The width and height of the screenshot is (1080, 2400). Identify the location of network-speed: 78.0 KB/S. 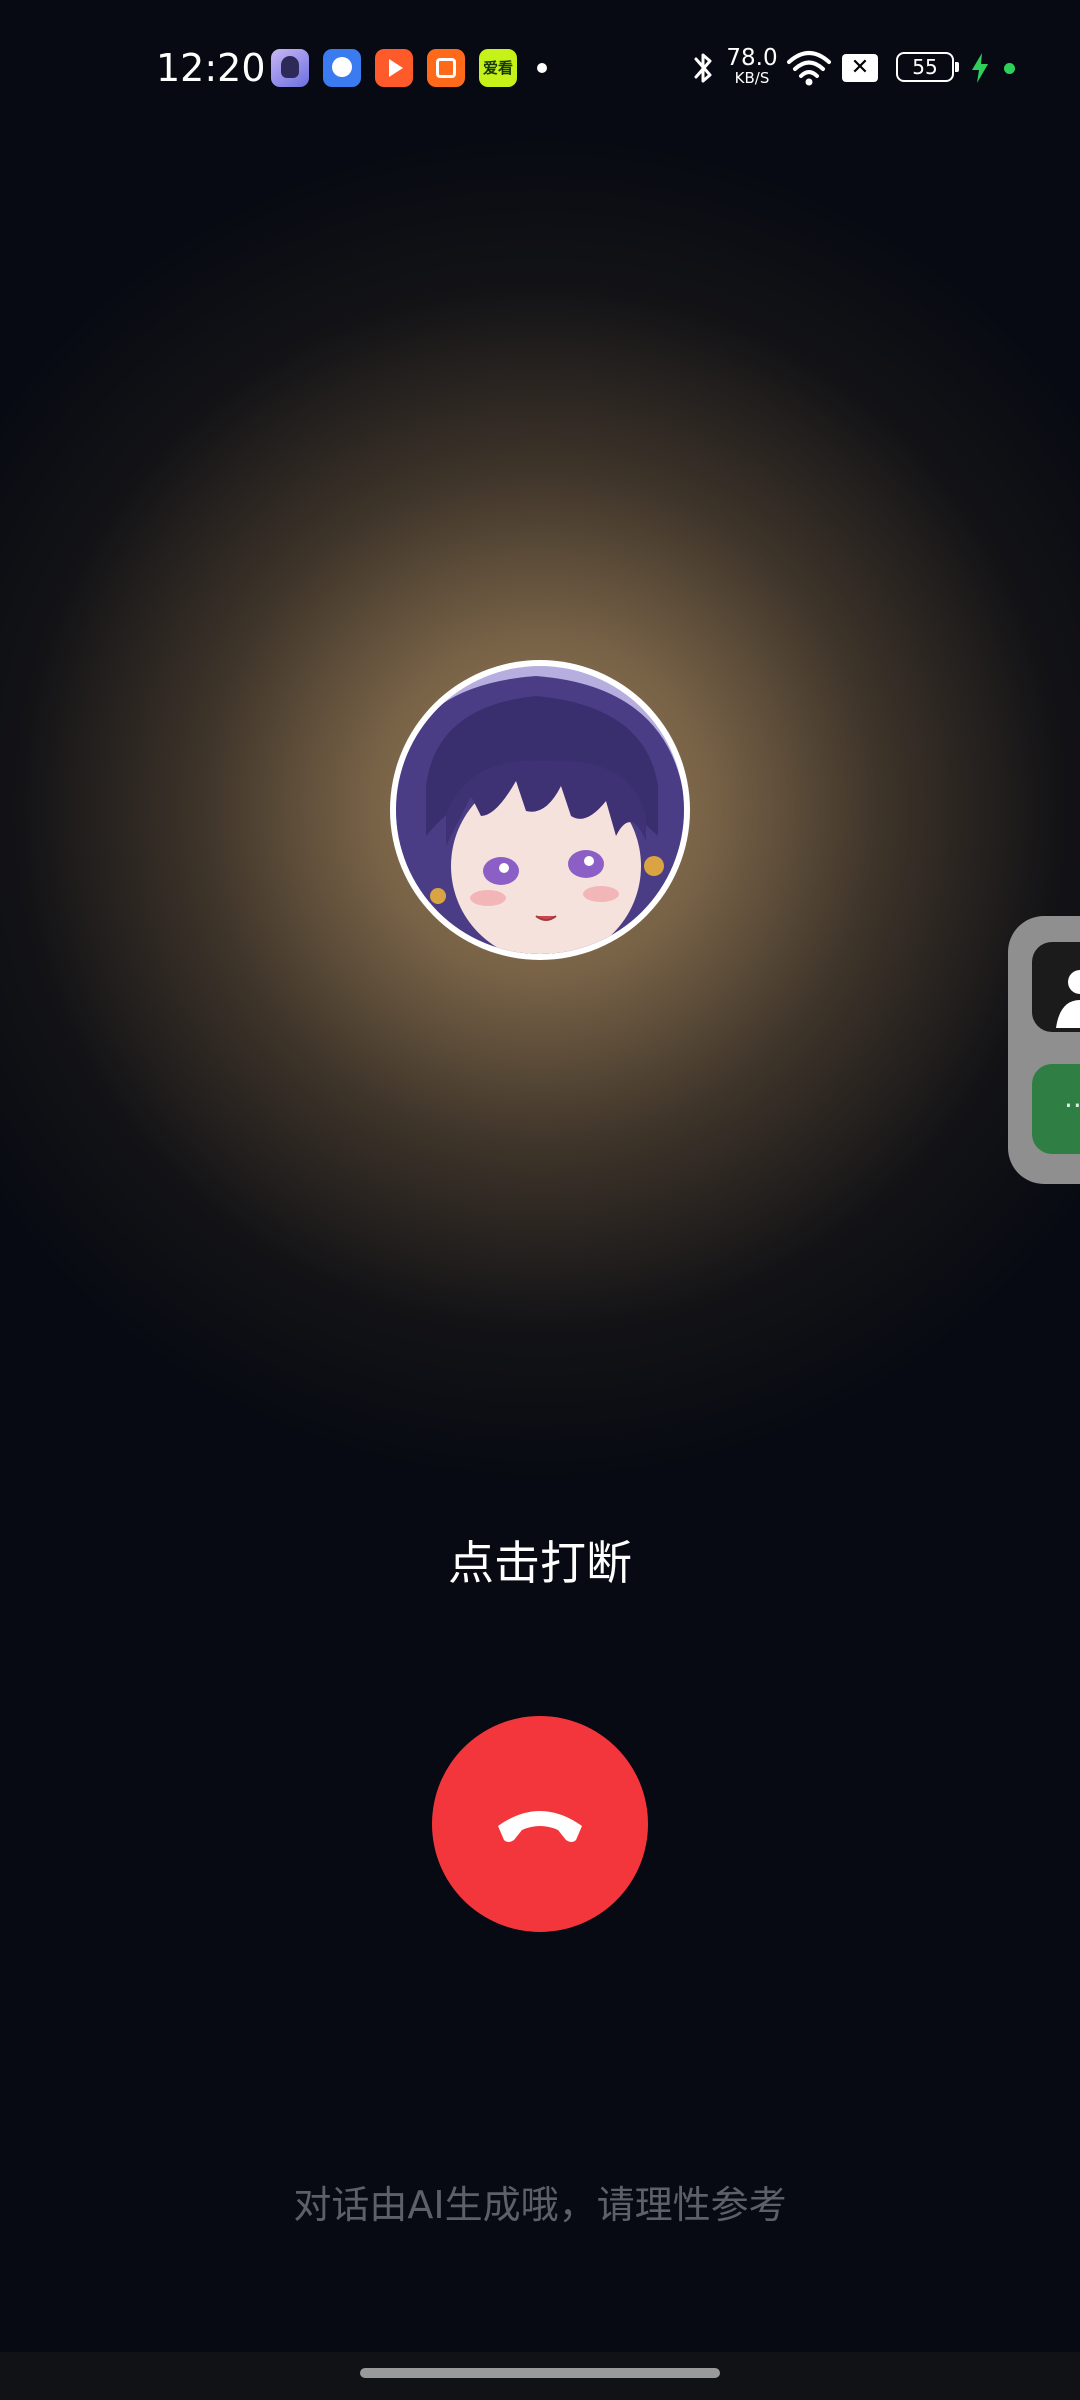
(752, 66).